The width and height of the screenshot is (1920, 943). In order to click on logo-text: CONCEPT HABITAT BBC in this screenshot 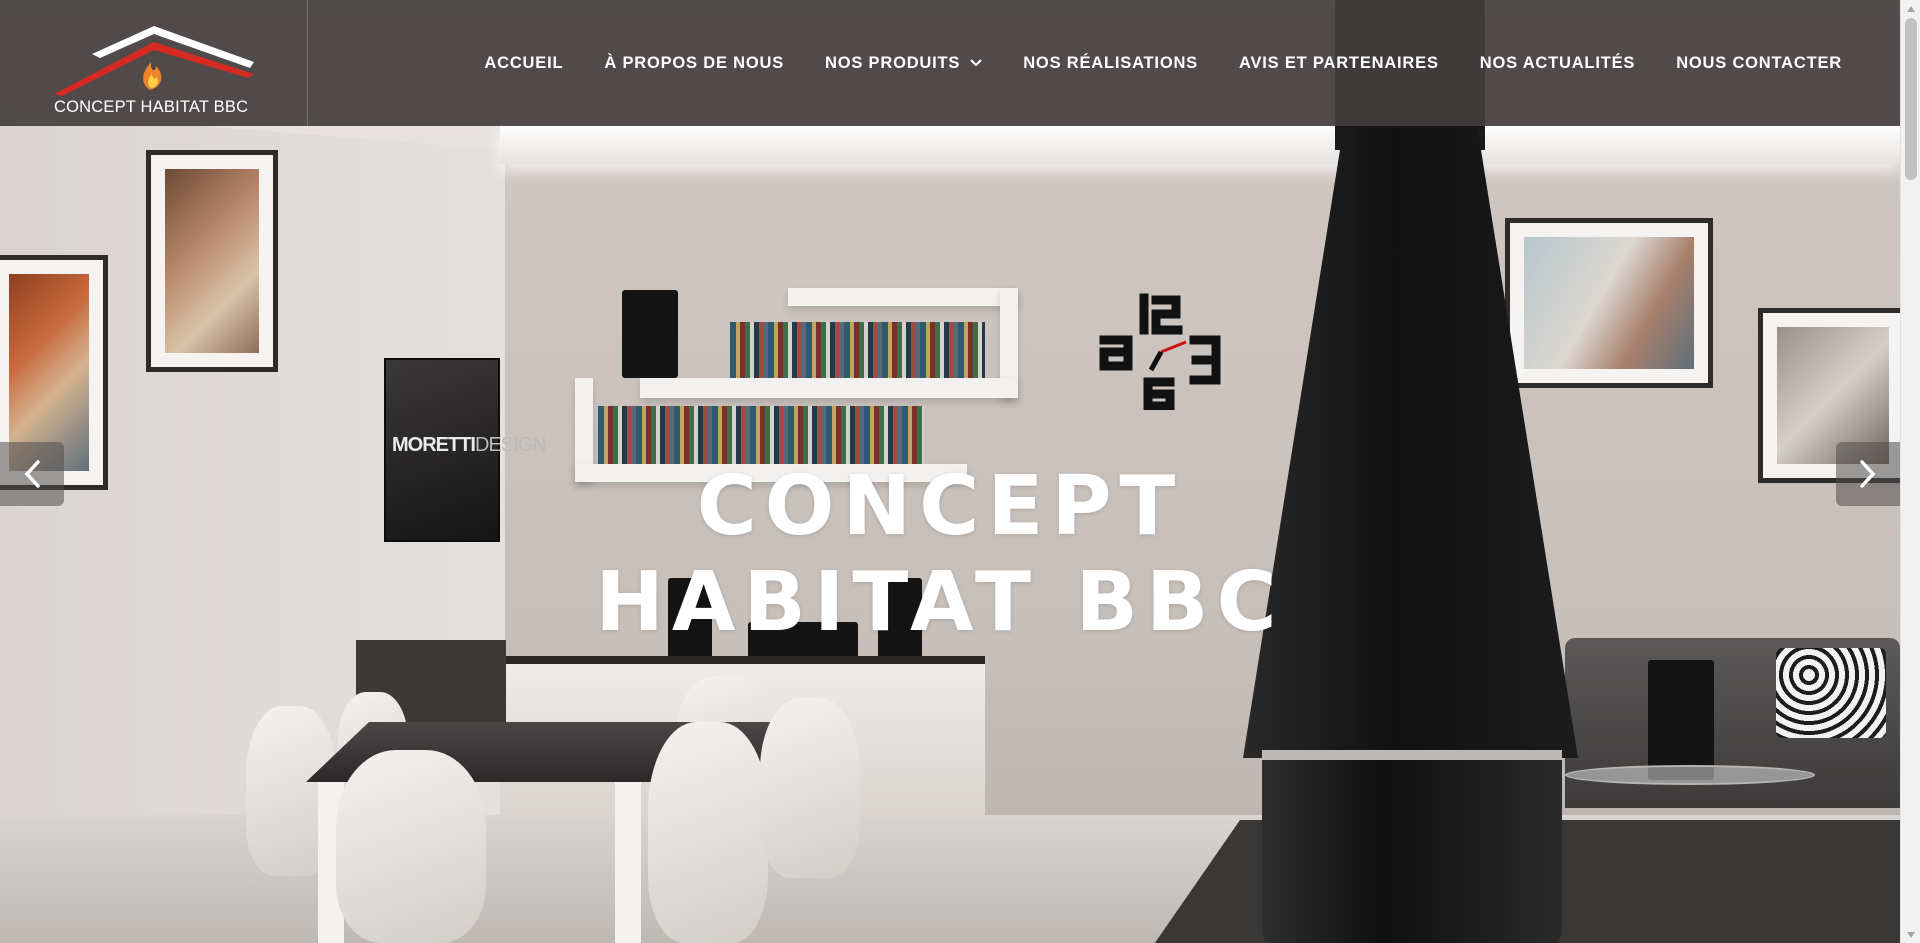, I will do `click(151, 107)`.